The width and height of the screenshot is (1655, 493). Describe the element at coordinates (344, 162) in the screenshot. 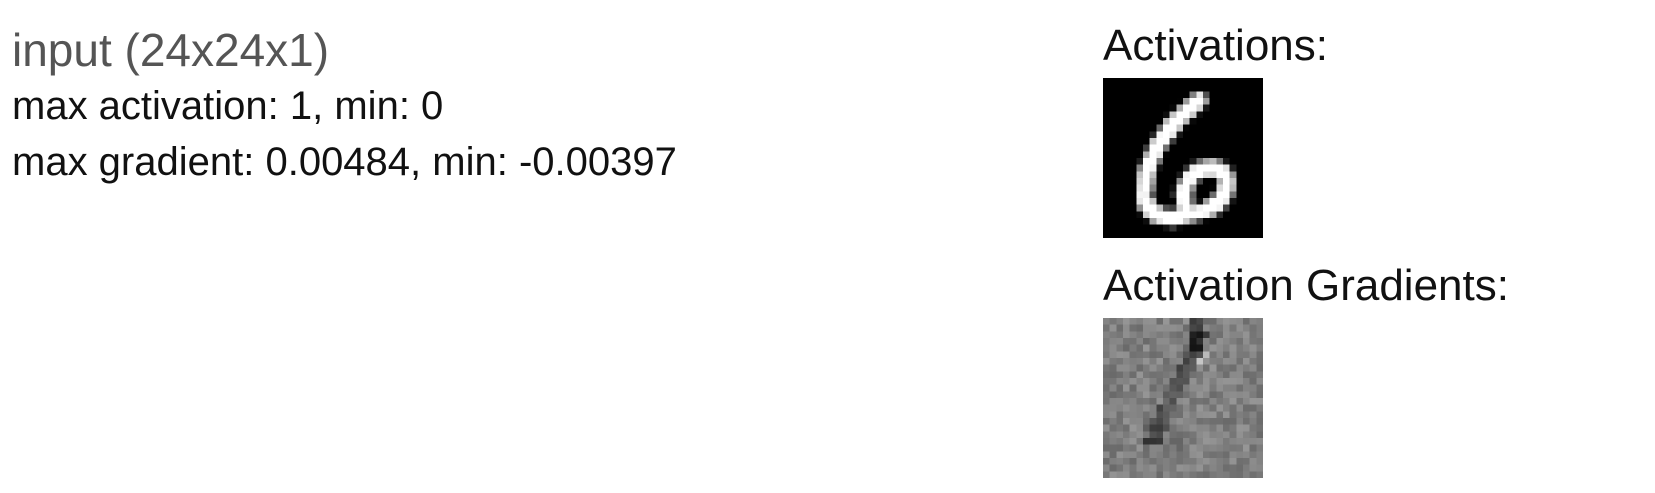

I see `gradient-stats: max gradient: 0.00484, min: -0.00397` at that location.